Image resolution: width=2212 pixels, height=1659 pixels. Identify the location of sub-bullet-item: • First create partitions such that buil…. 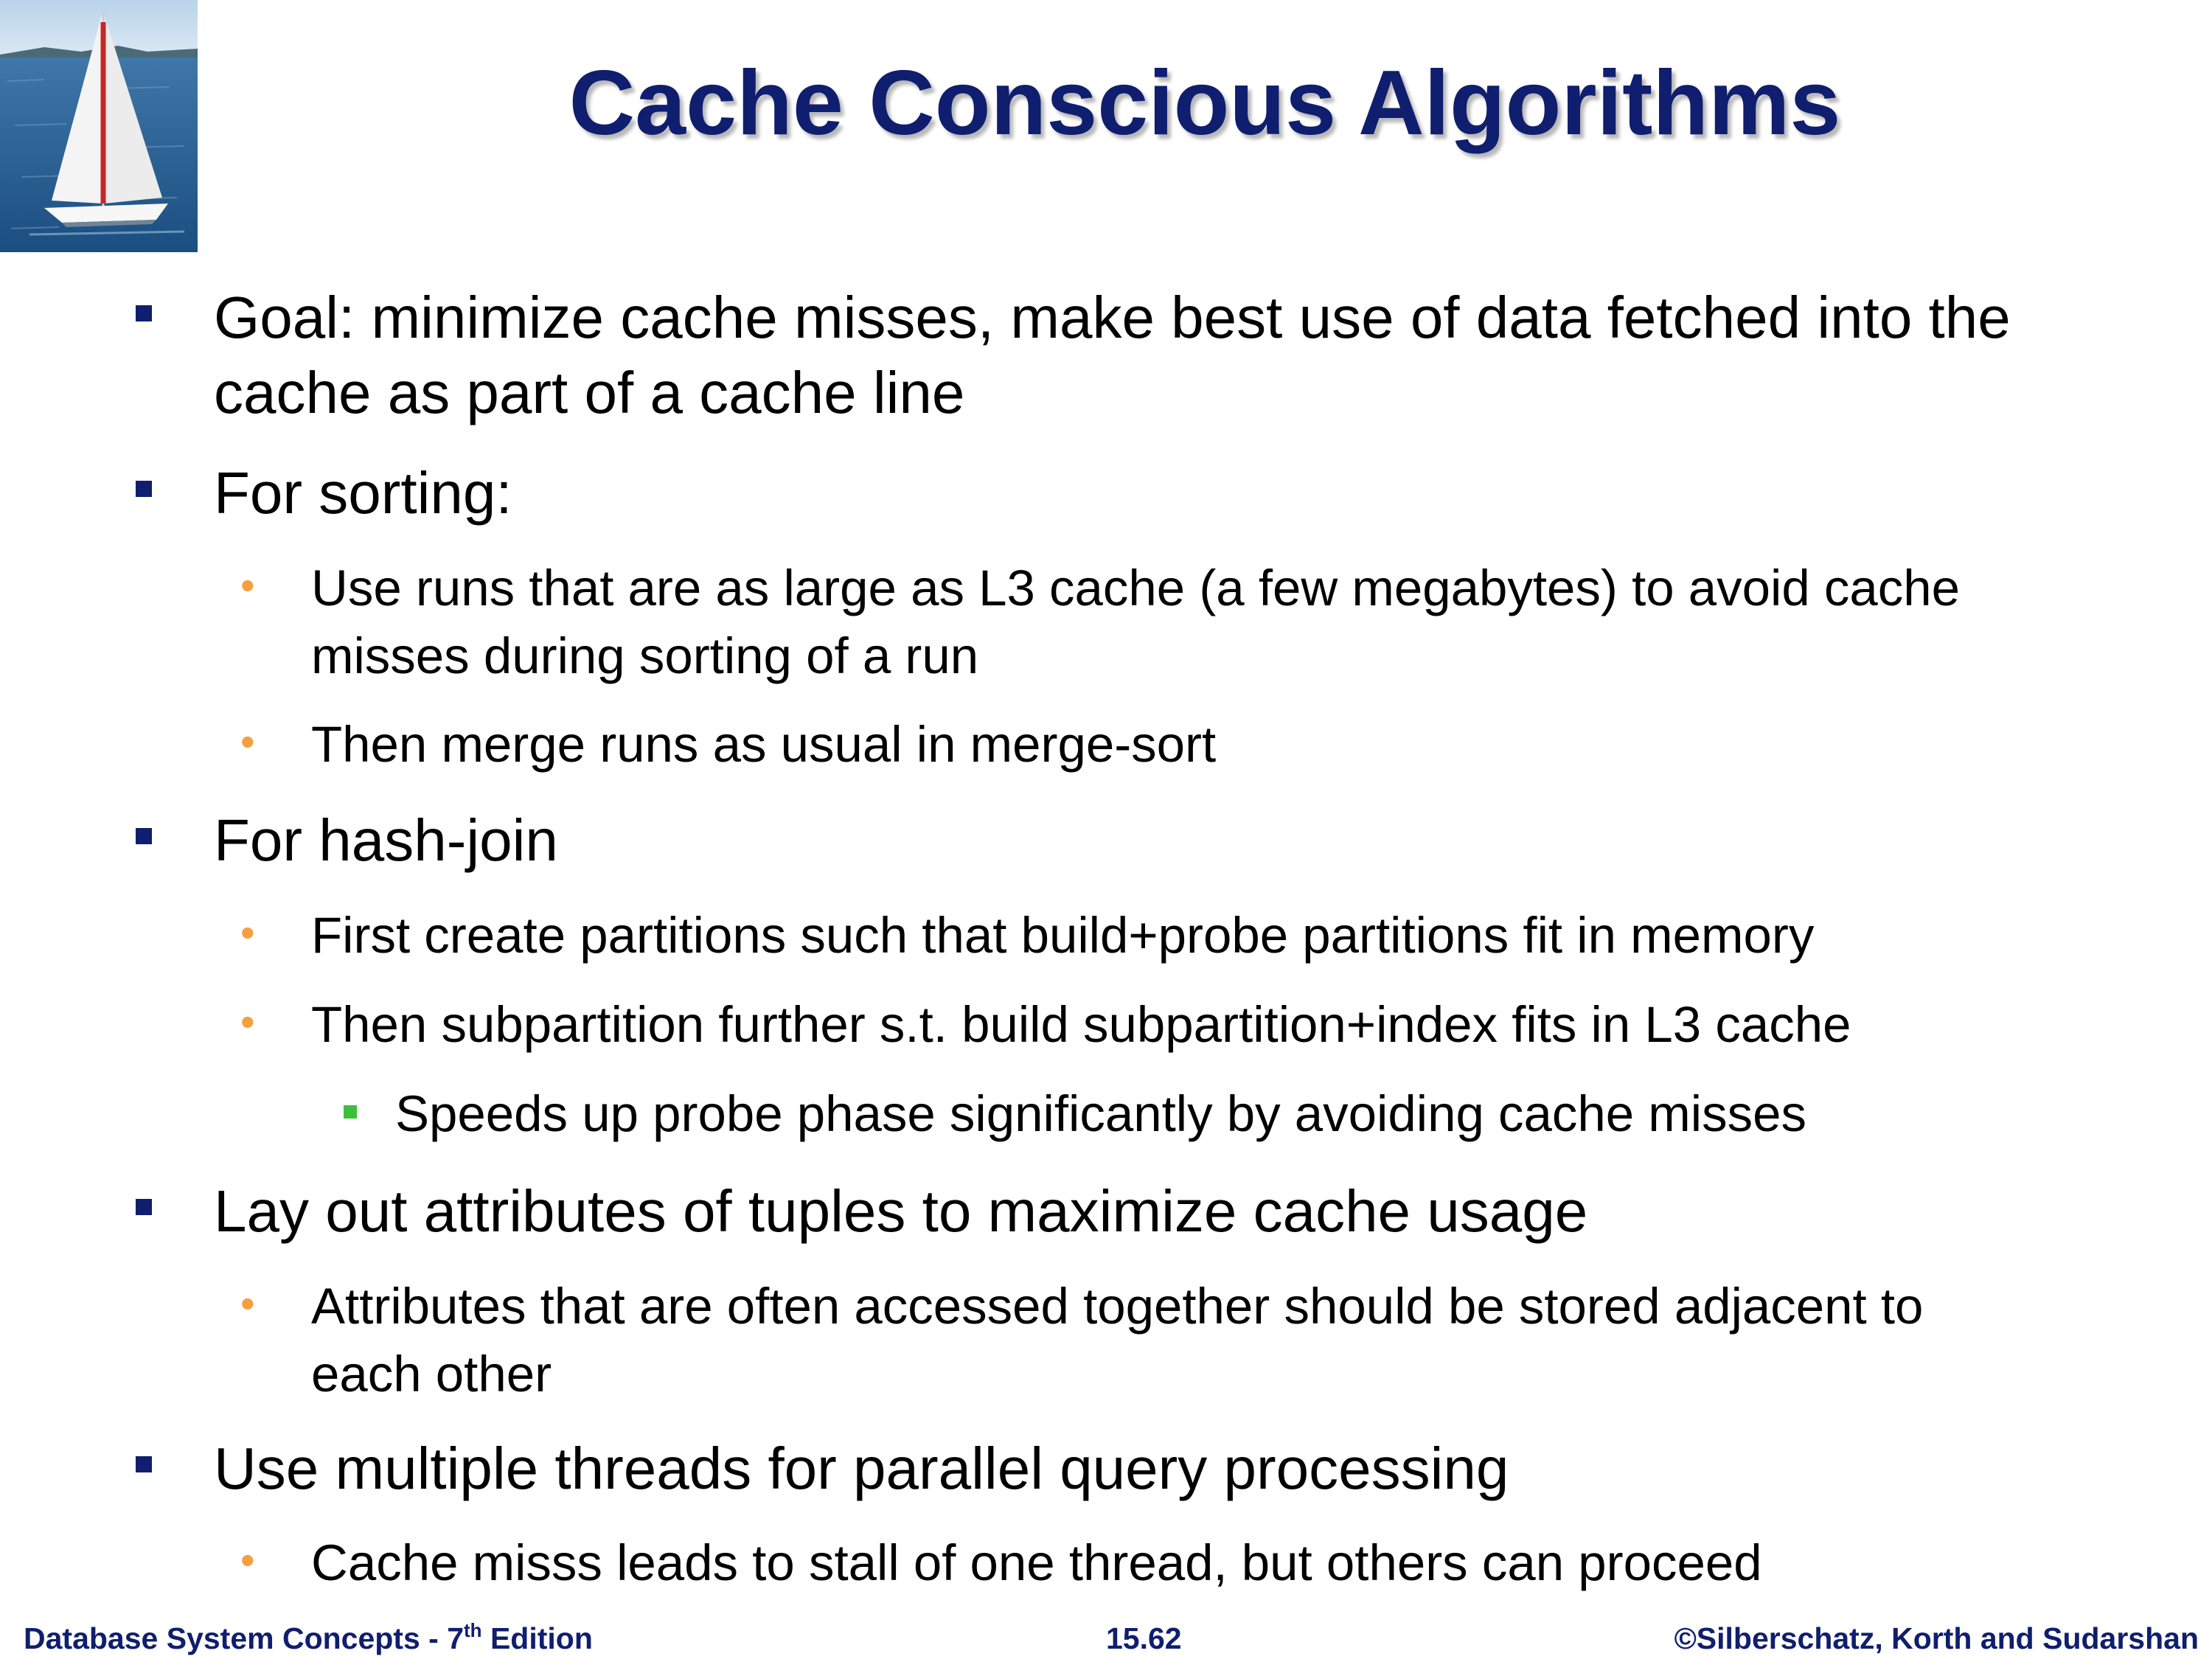
(1027, 936).